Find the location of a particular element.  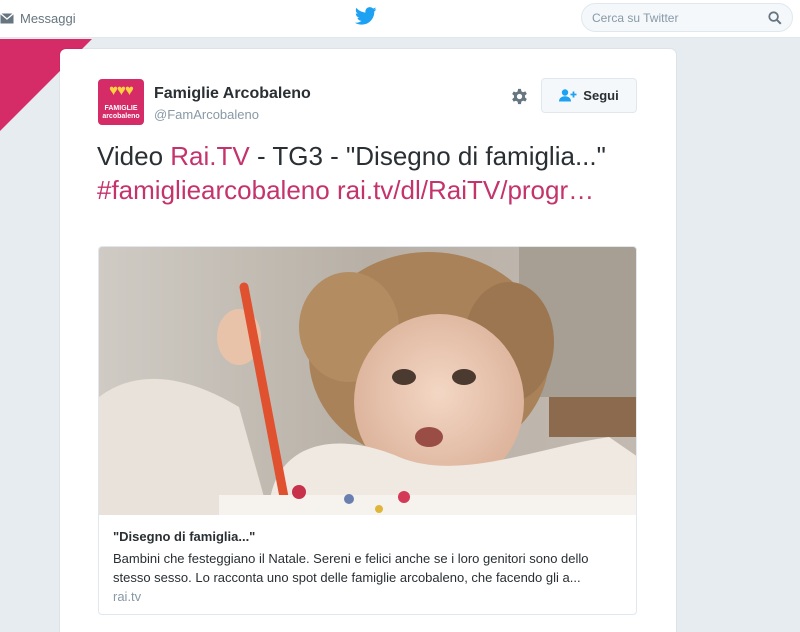

hearts-logo-icon: ♥♥♥ is located at coordinates (121, 90).